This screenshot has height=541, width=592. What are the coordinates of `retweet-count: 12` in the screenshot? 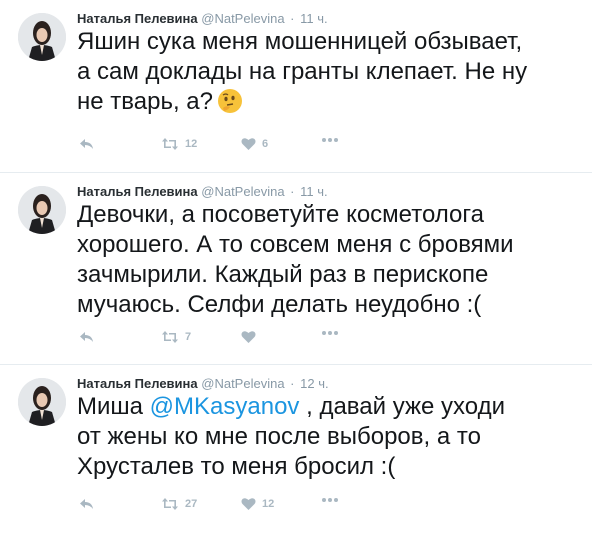 It's located at (191, 144).